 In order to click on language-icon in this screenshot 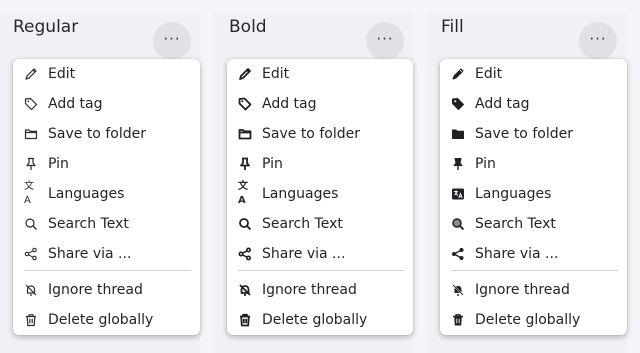, I will do `click(458, 194)`.